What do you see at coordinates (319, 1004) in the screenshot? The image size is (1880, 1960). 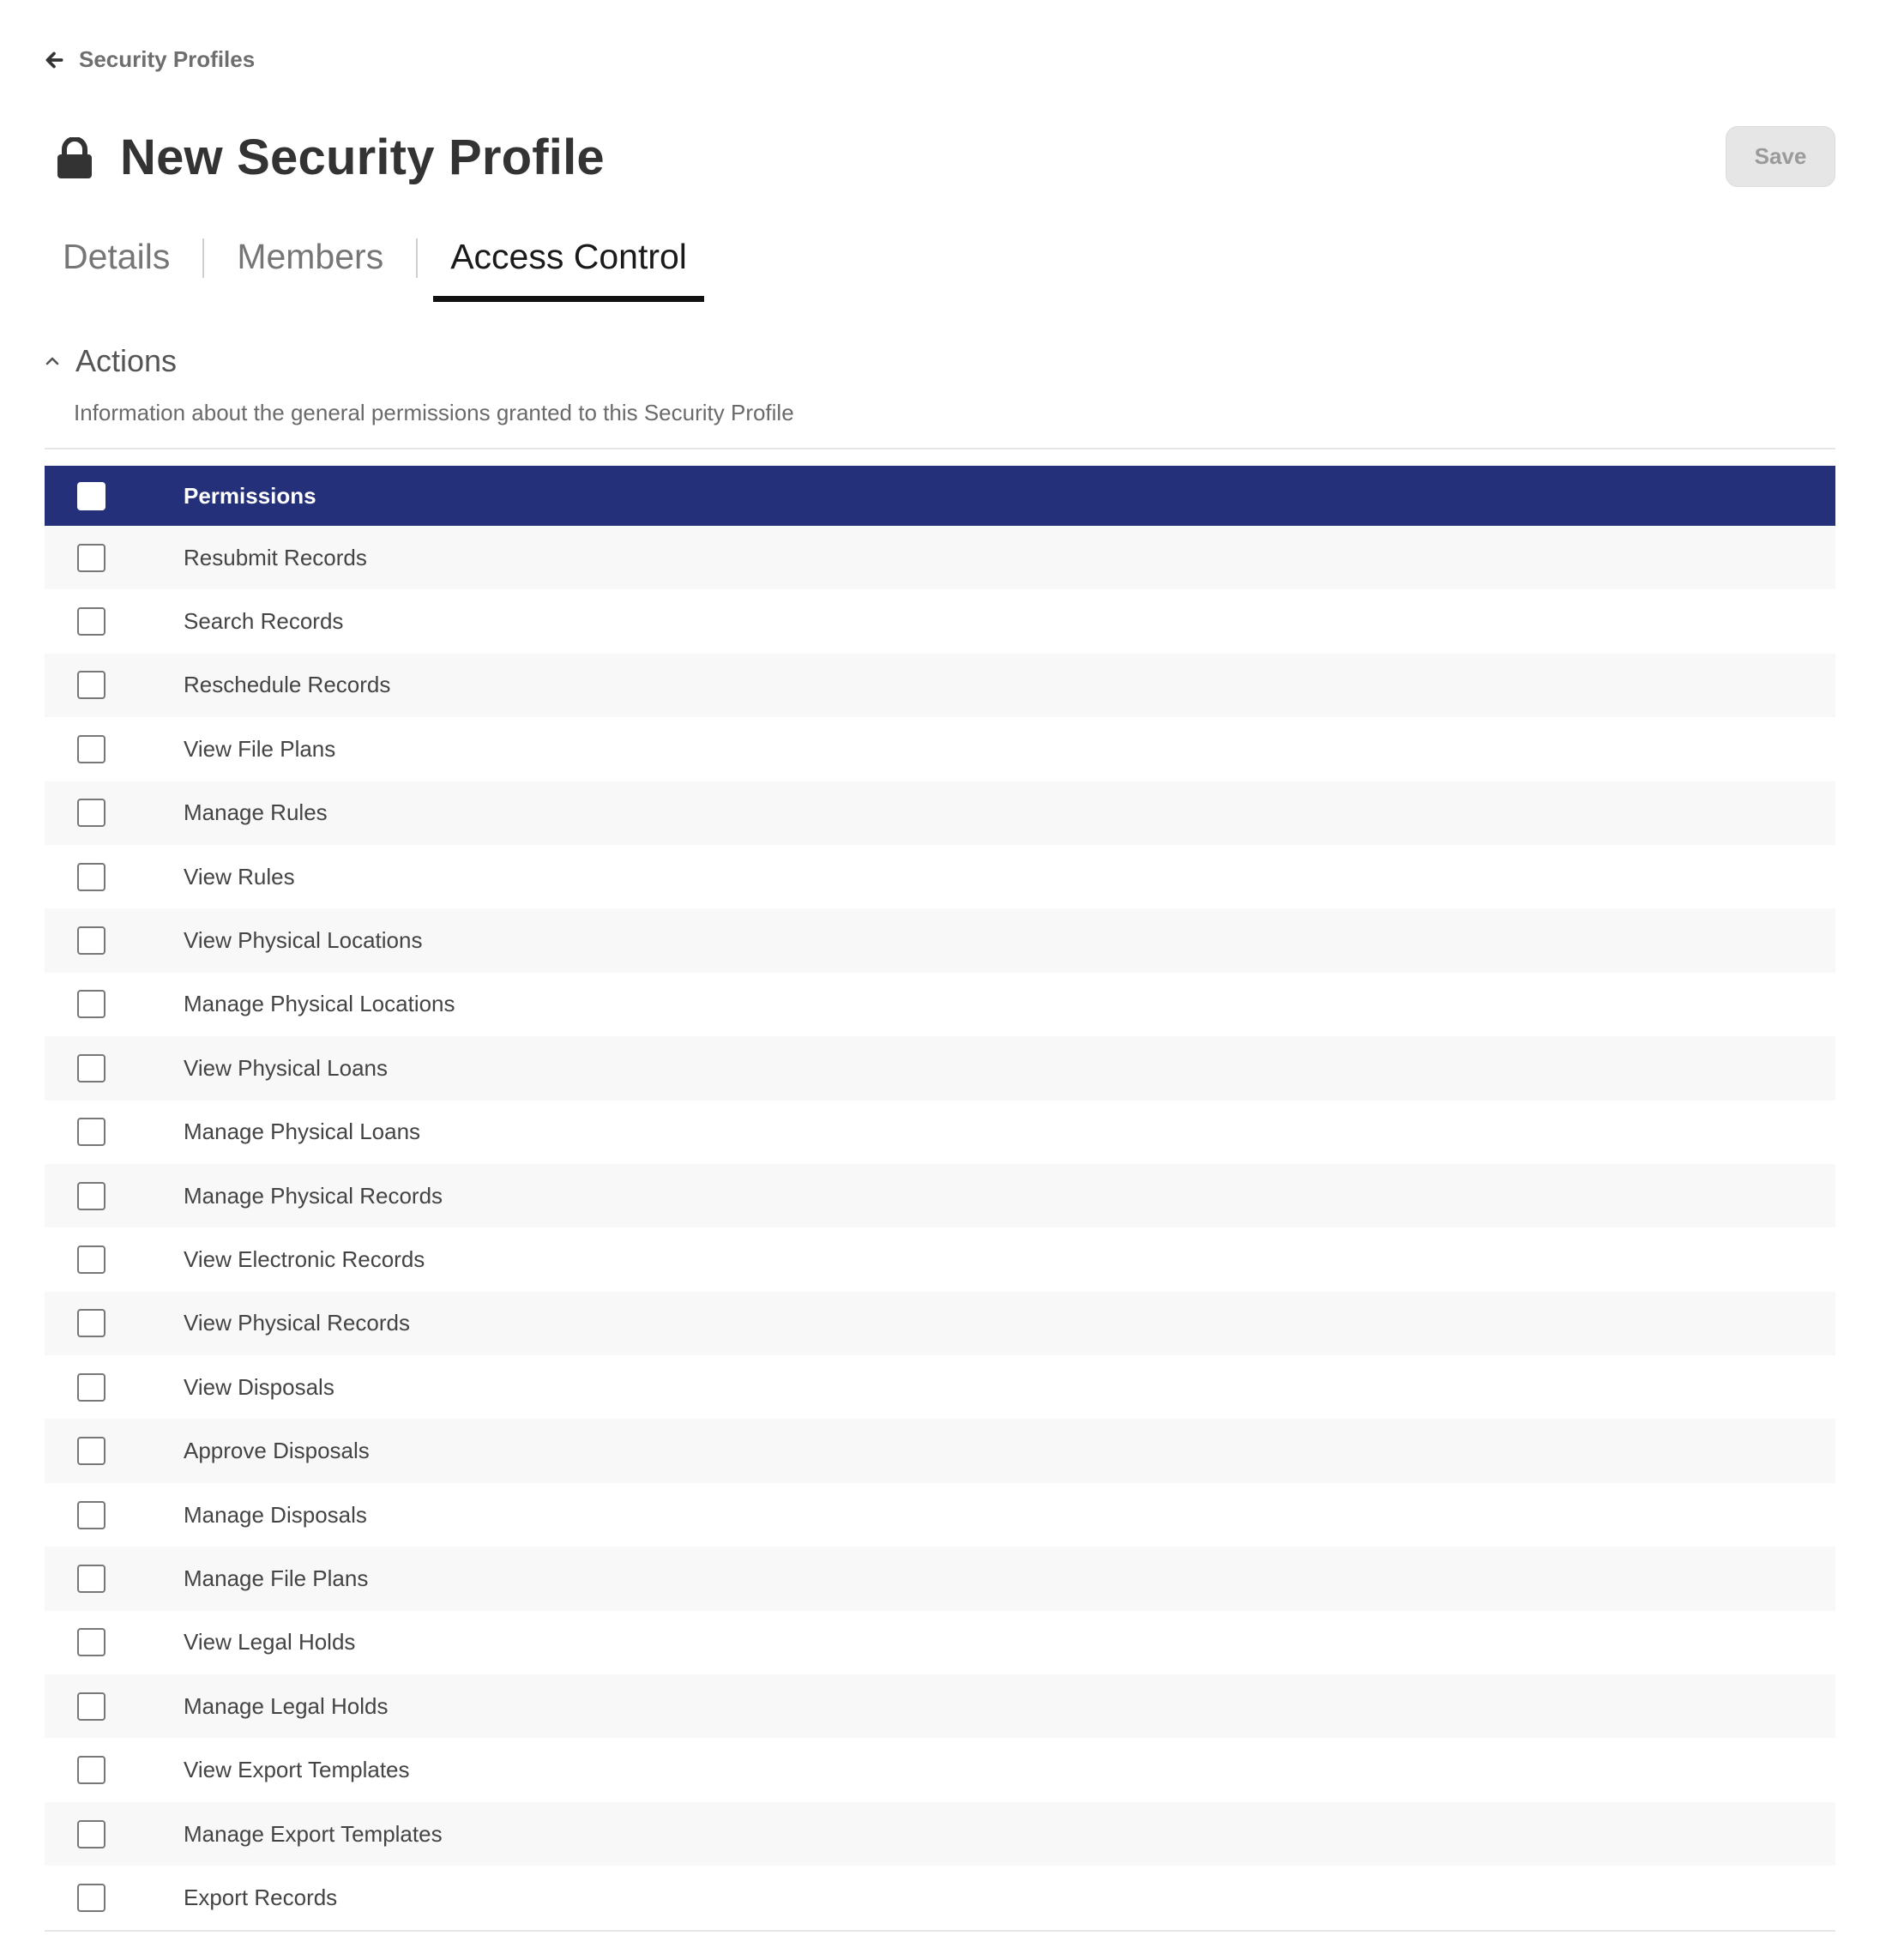 I see `permission-label: Manage Physical Locations` at bounding box center [319, 1004].